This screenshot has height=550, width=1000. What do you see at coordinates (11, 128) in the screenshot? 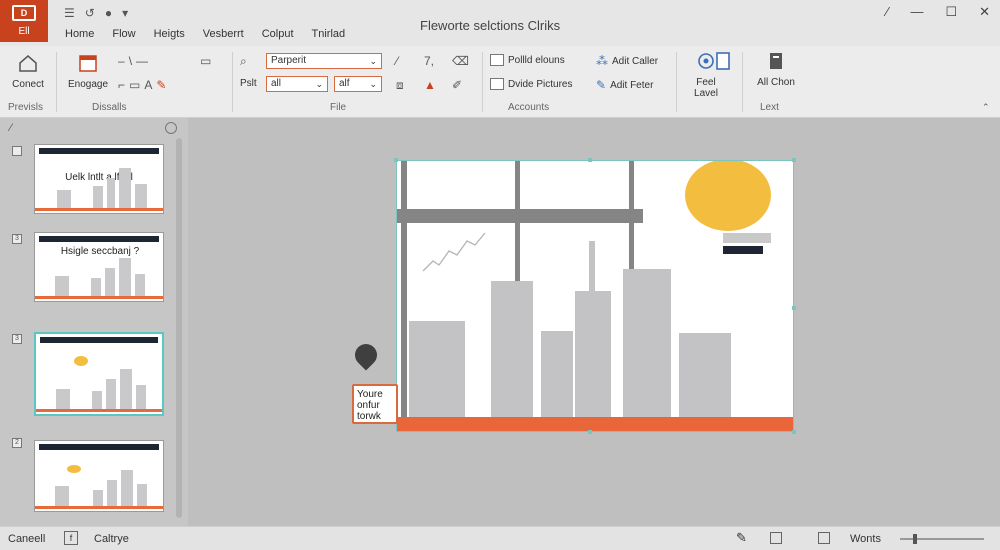
I see `pane-pin-icon: ⁄` at bounding box center [11, 128].